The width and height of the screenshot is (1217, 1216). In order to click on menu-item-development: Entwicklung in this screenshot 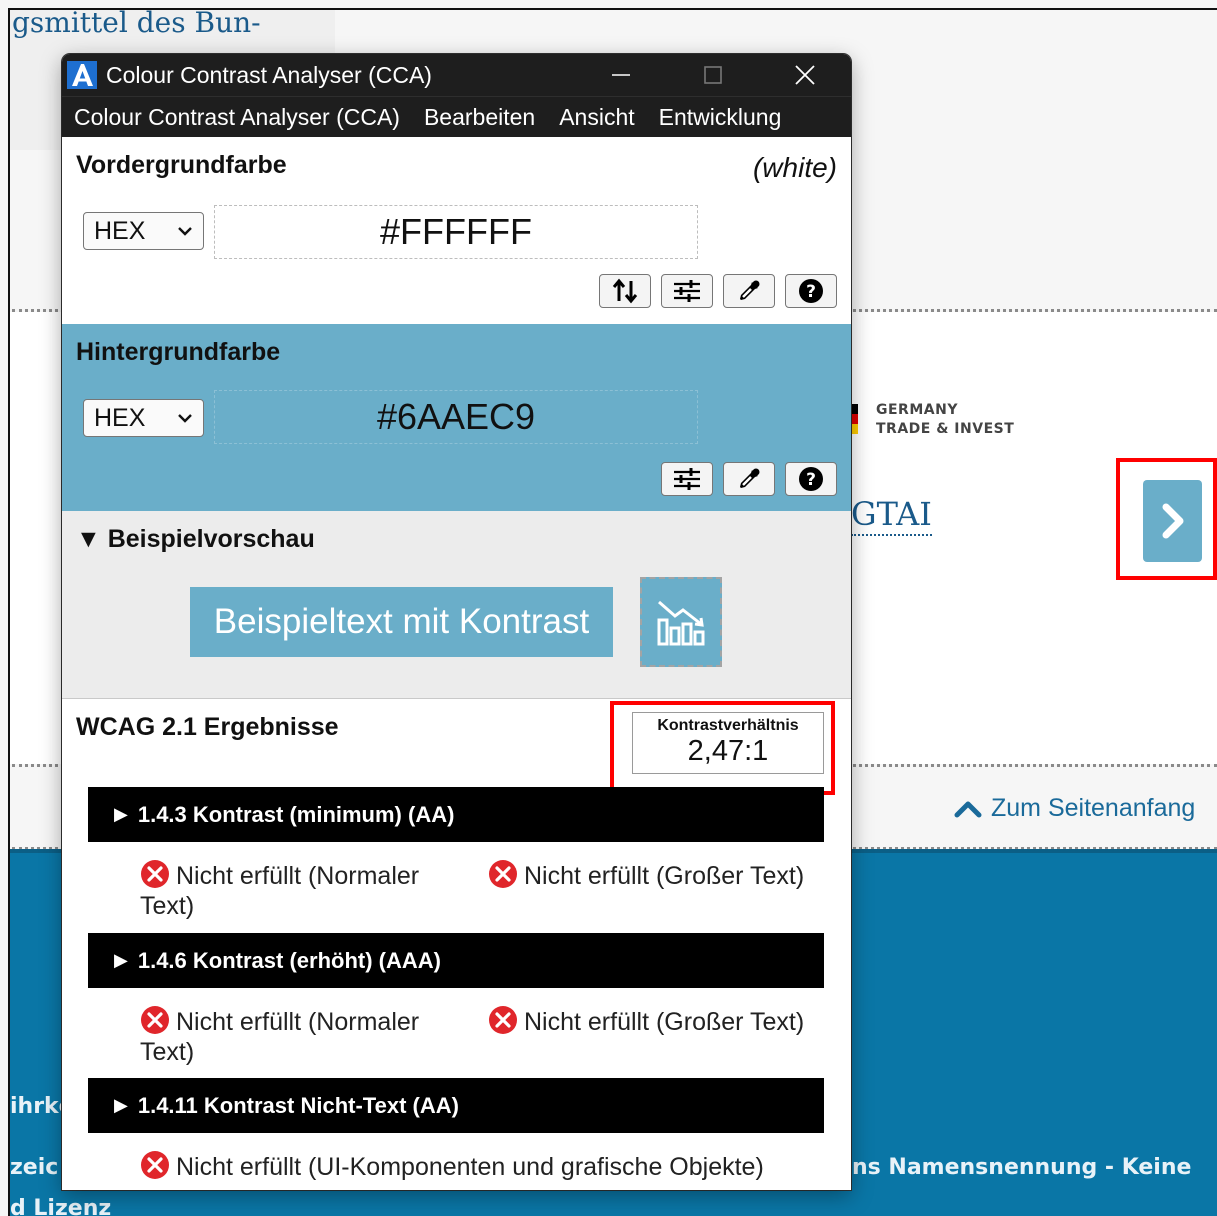, I will do `click(720, 117)`.